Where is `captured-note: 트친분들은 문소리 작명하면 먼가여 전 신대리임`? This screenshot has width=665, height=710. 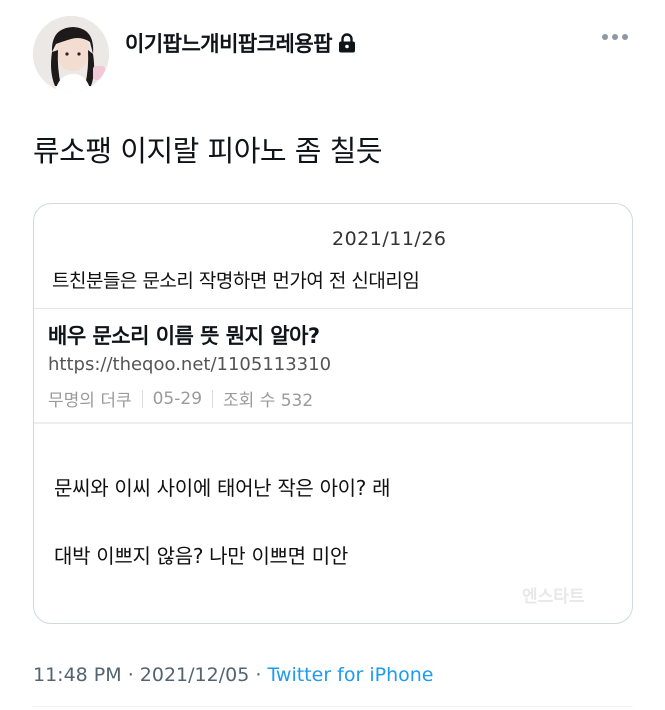
captured-note: 트친분들은 문소리 작명하면 먼가여 전 신대리임 is located at coordinates (236, 281).